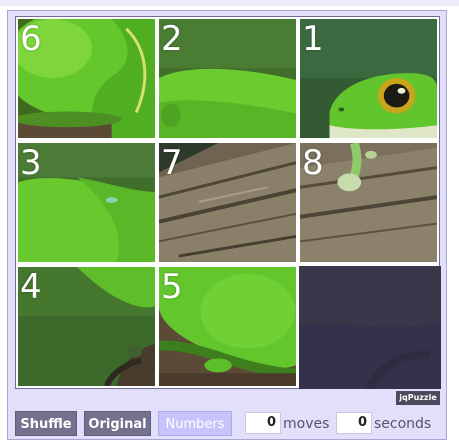 The height and width of the screenshot is (445, 459). What do you see at coordinates (31, 287) in the screenshot?
I see `tile-number: 4` at bounding box center [31, 287].